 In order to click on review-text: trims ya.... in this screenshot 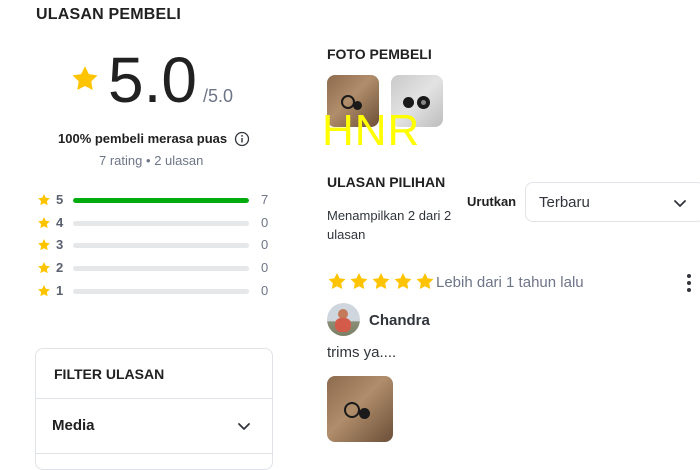, I will do `click(362, 352)`.